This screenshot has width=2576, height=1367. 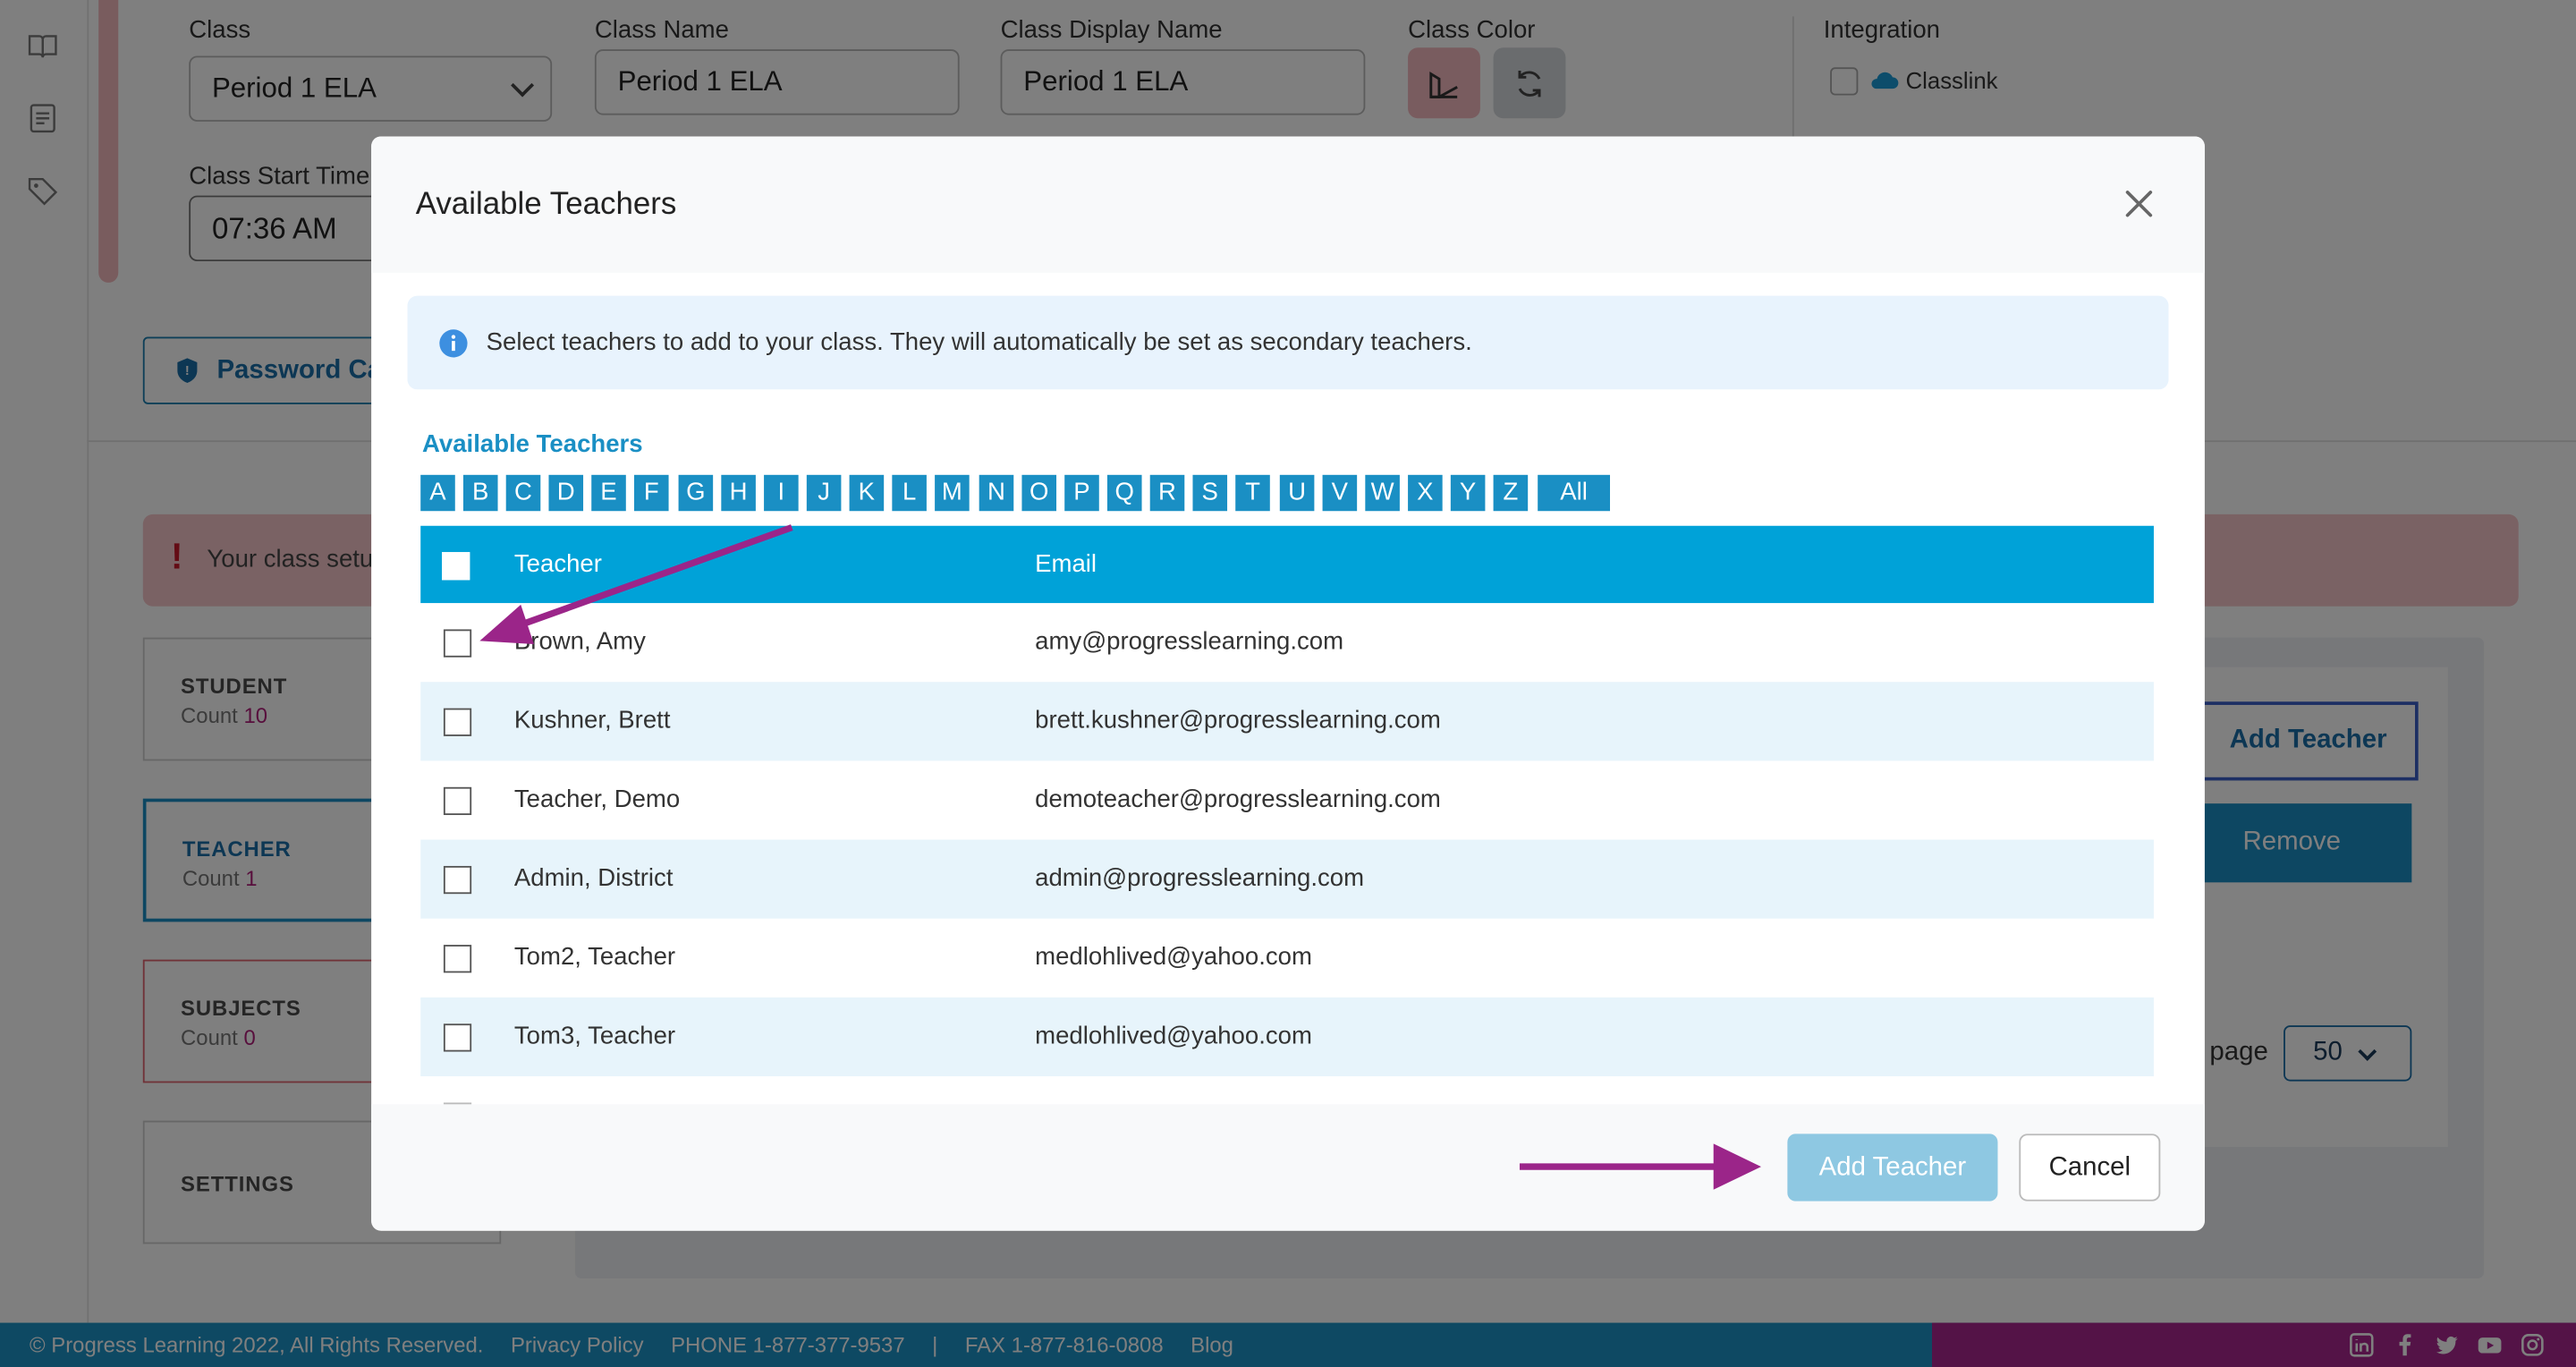 What do you see at coordinates (1039, 493) in the screenshot?
I see `letter-filter-o: O` at bounding box center [1039, 493].